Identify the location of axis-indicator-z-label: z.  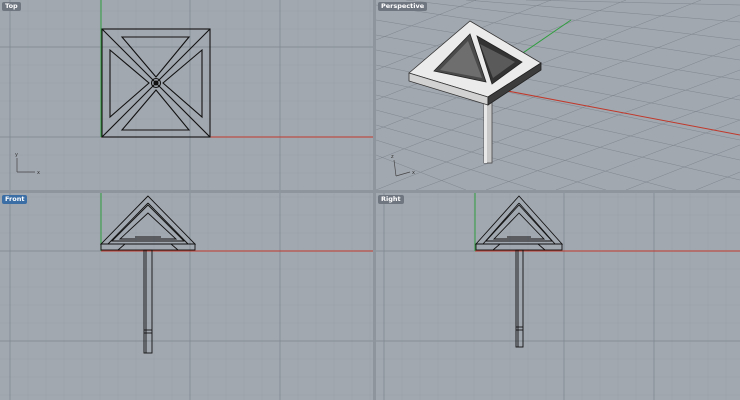
(392, 157).